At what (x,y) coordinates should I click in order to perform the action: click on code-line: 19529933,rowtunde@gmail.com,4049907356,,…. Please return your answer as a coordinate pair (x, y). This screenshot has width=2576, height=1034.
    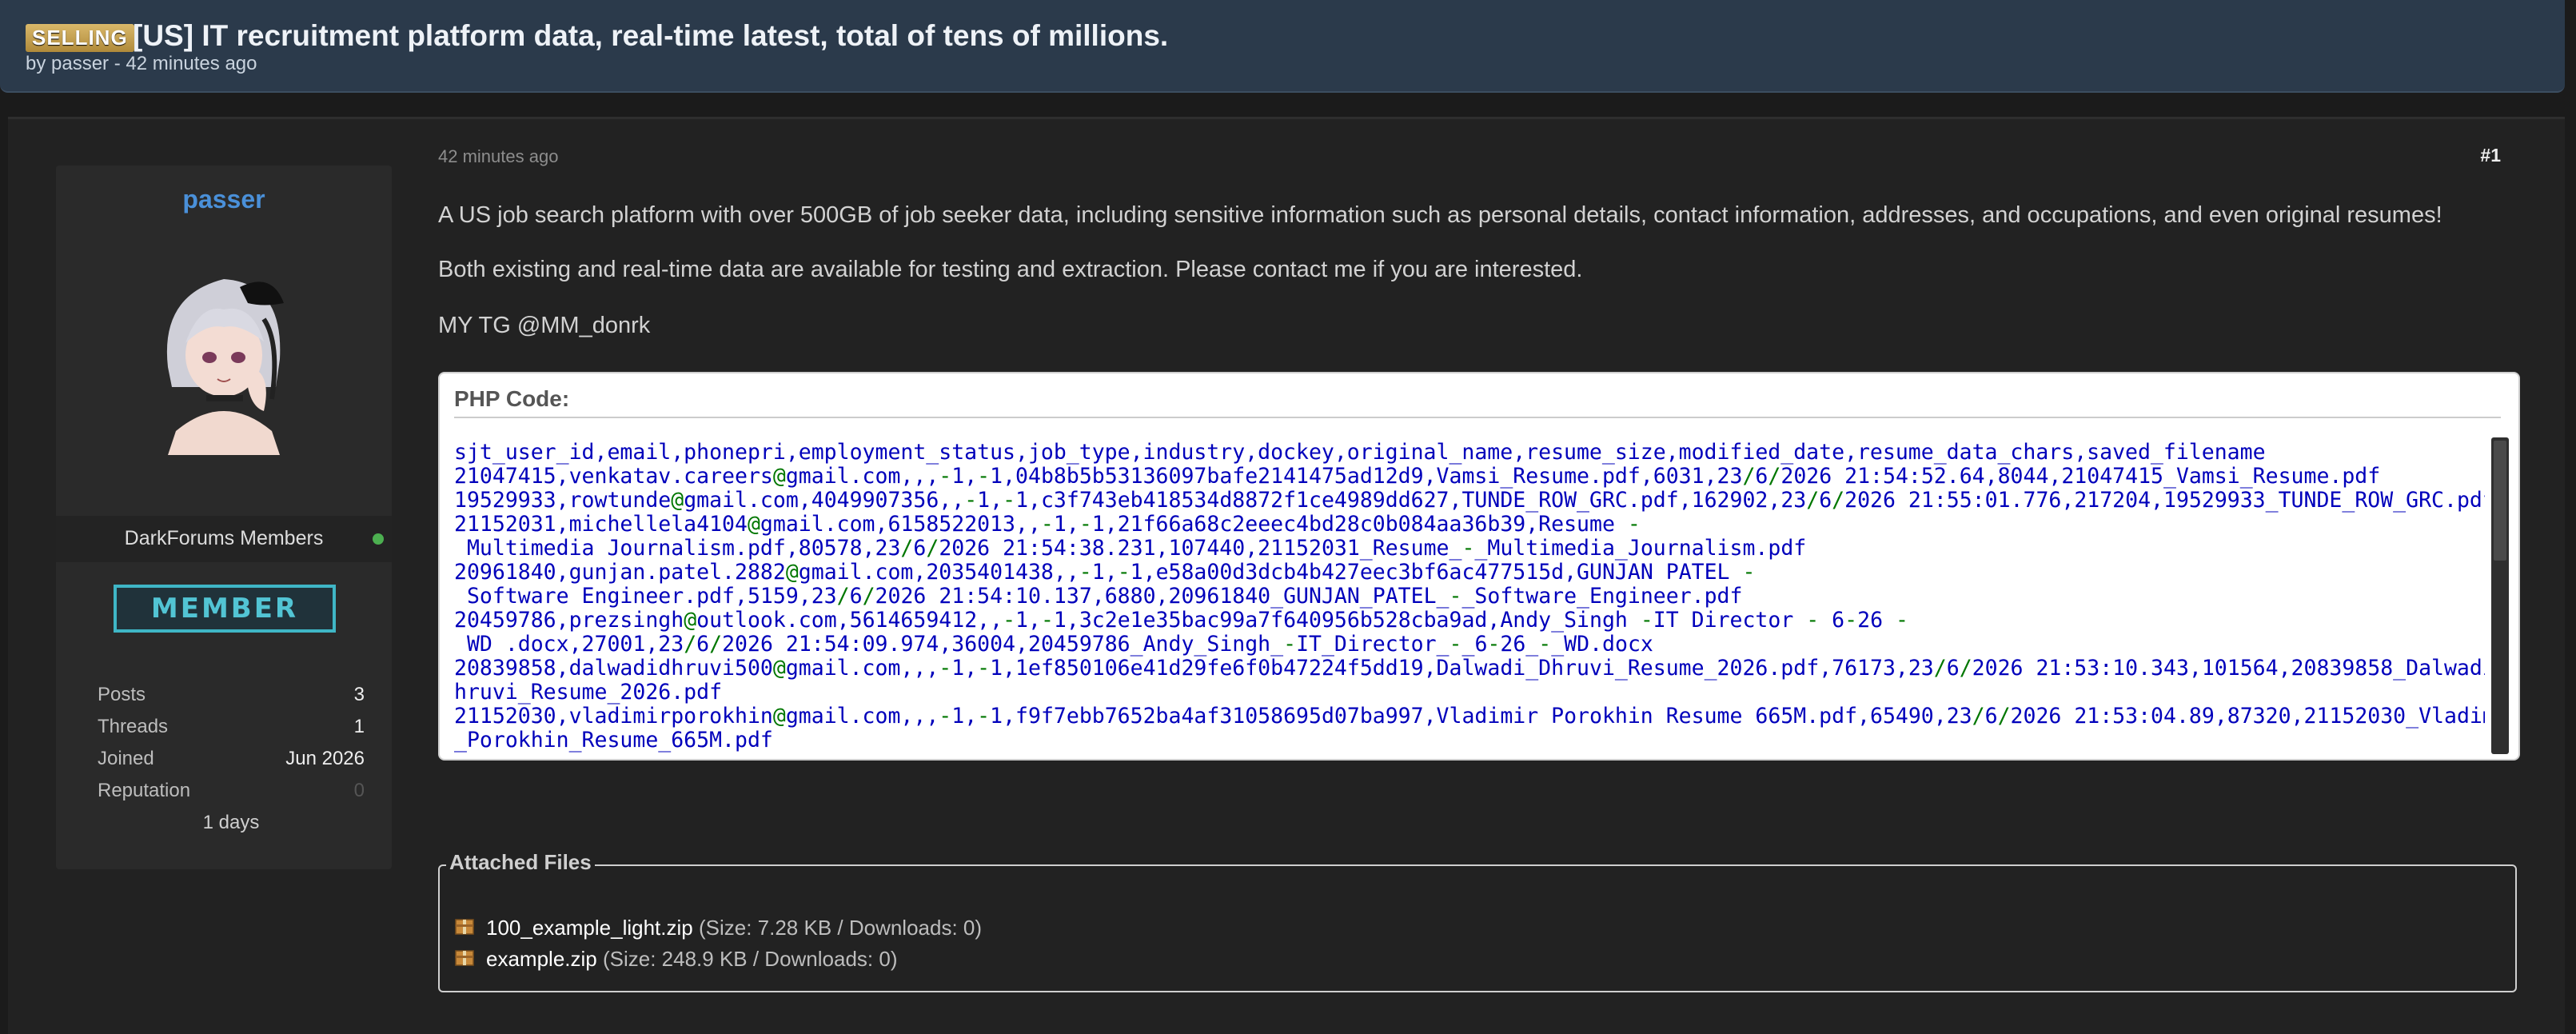
    Looking at the image, I should click on (1469, 500).